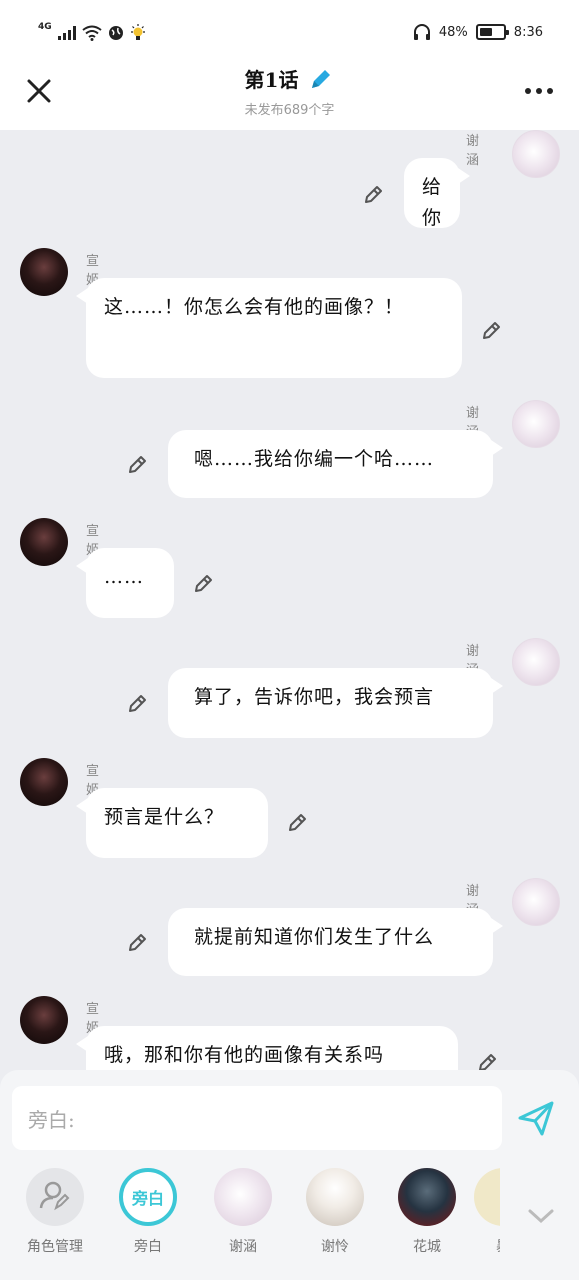 The image size is (579, 1280). Describe the element at coordinates (115, 33) in the screenshot. I see `globe-icon` at that location.